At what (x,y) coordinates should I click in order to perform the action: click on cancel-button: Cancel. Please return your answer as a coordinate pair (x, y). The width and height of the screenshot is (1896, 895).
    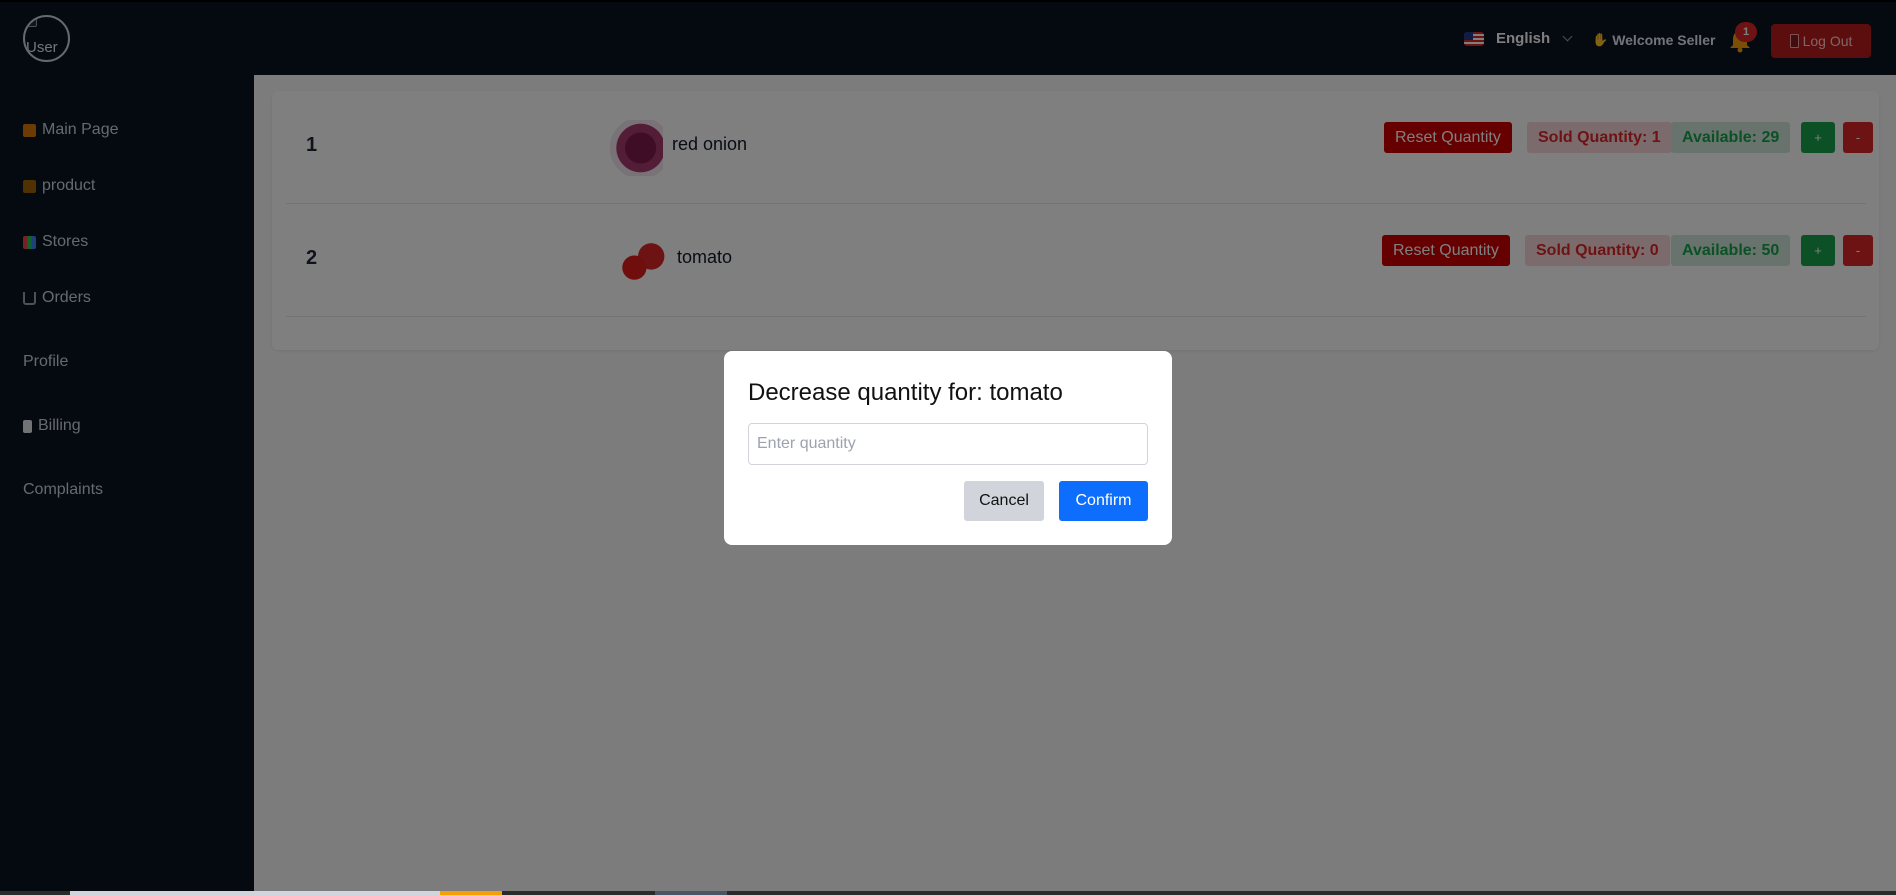
    Looking at the image, I should click on (1004, 501).